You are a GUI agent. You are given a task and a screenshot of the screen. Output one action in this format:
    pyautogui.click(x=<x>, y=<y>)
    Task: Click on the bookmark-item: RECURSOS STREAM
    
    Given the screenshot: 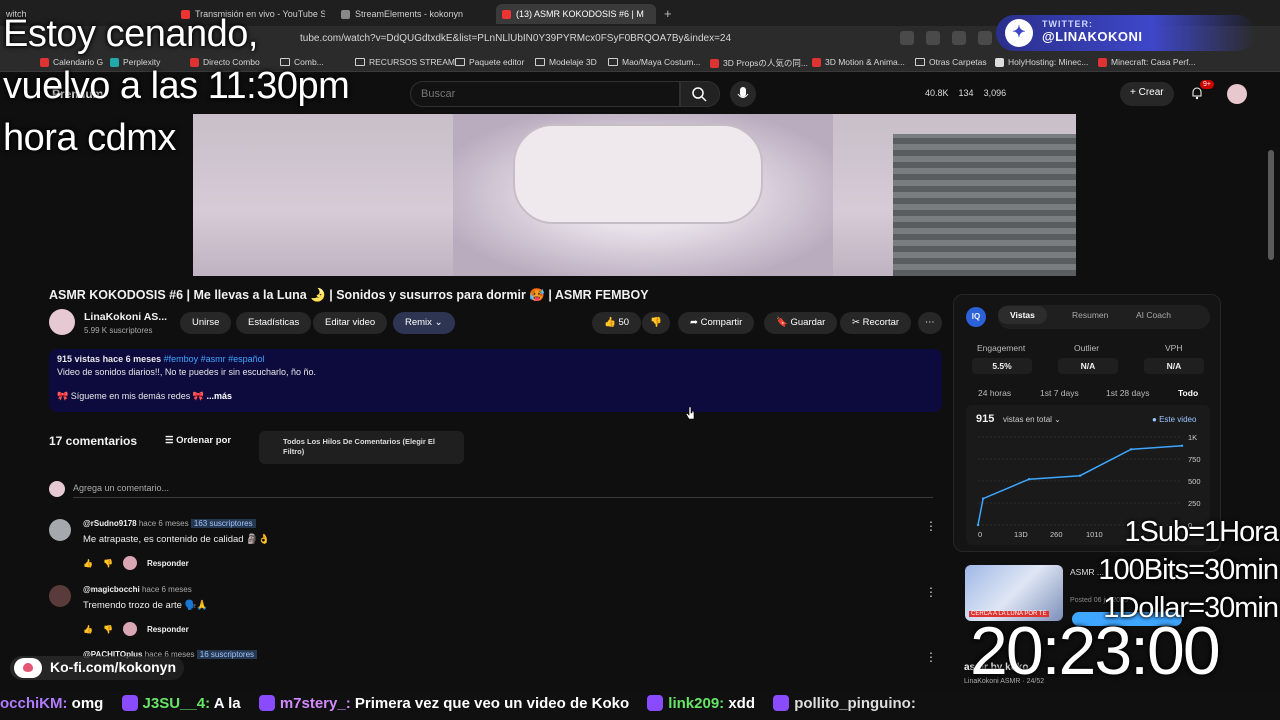 What is the action you would take?
    pyautogui.click(x=405, y=62)
    